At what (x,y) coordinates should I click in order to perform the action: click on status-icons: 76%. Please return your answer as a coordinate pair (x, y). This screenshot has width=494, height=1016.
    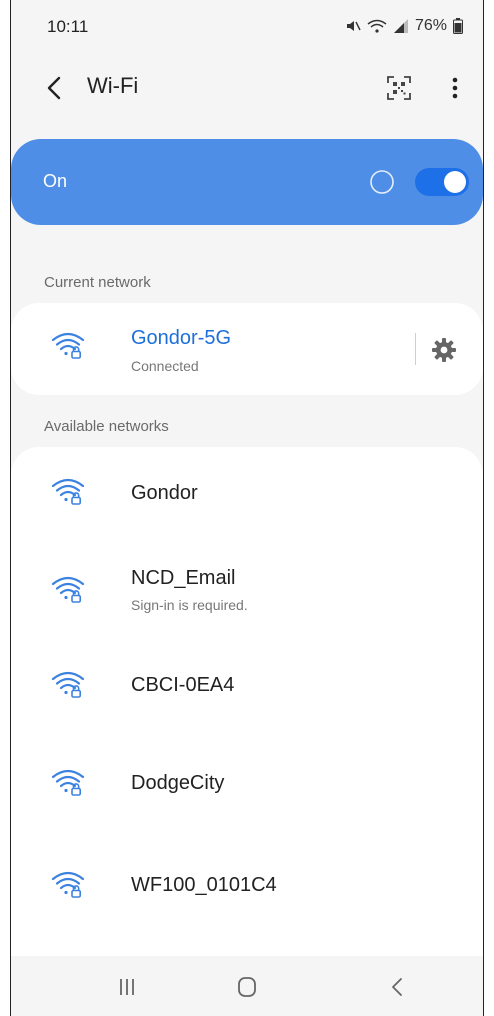
    Looking at the image, I should click on (404, 26).